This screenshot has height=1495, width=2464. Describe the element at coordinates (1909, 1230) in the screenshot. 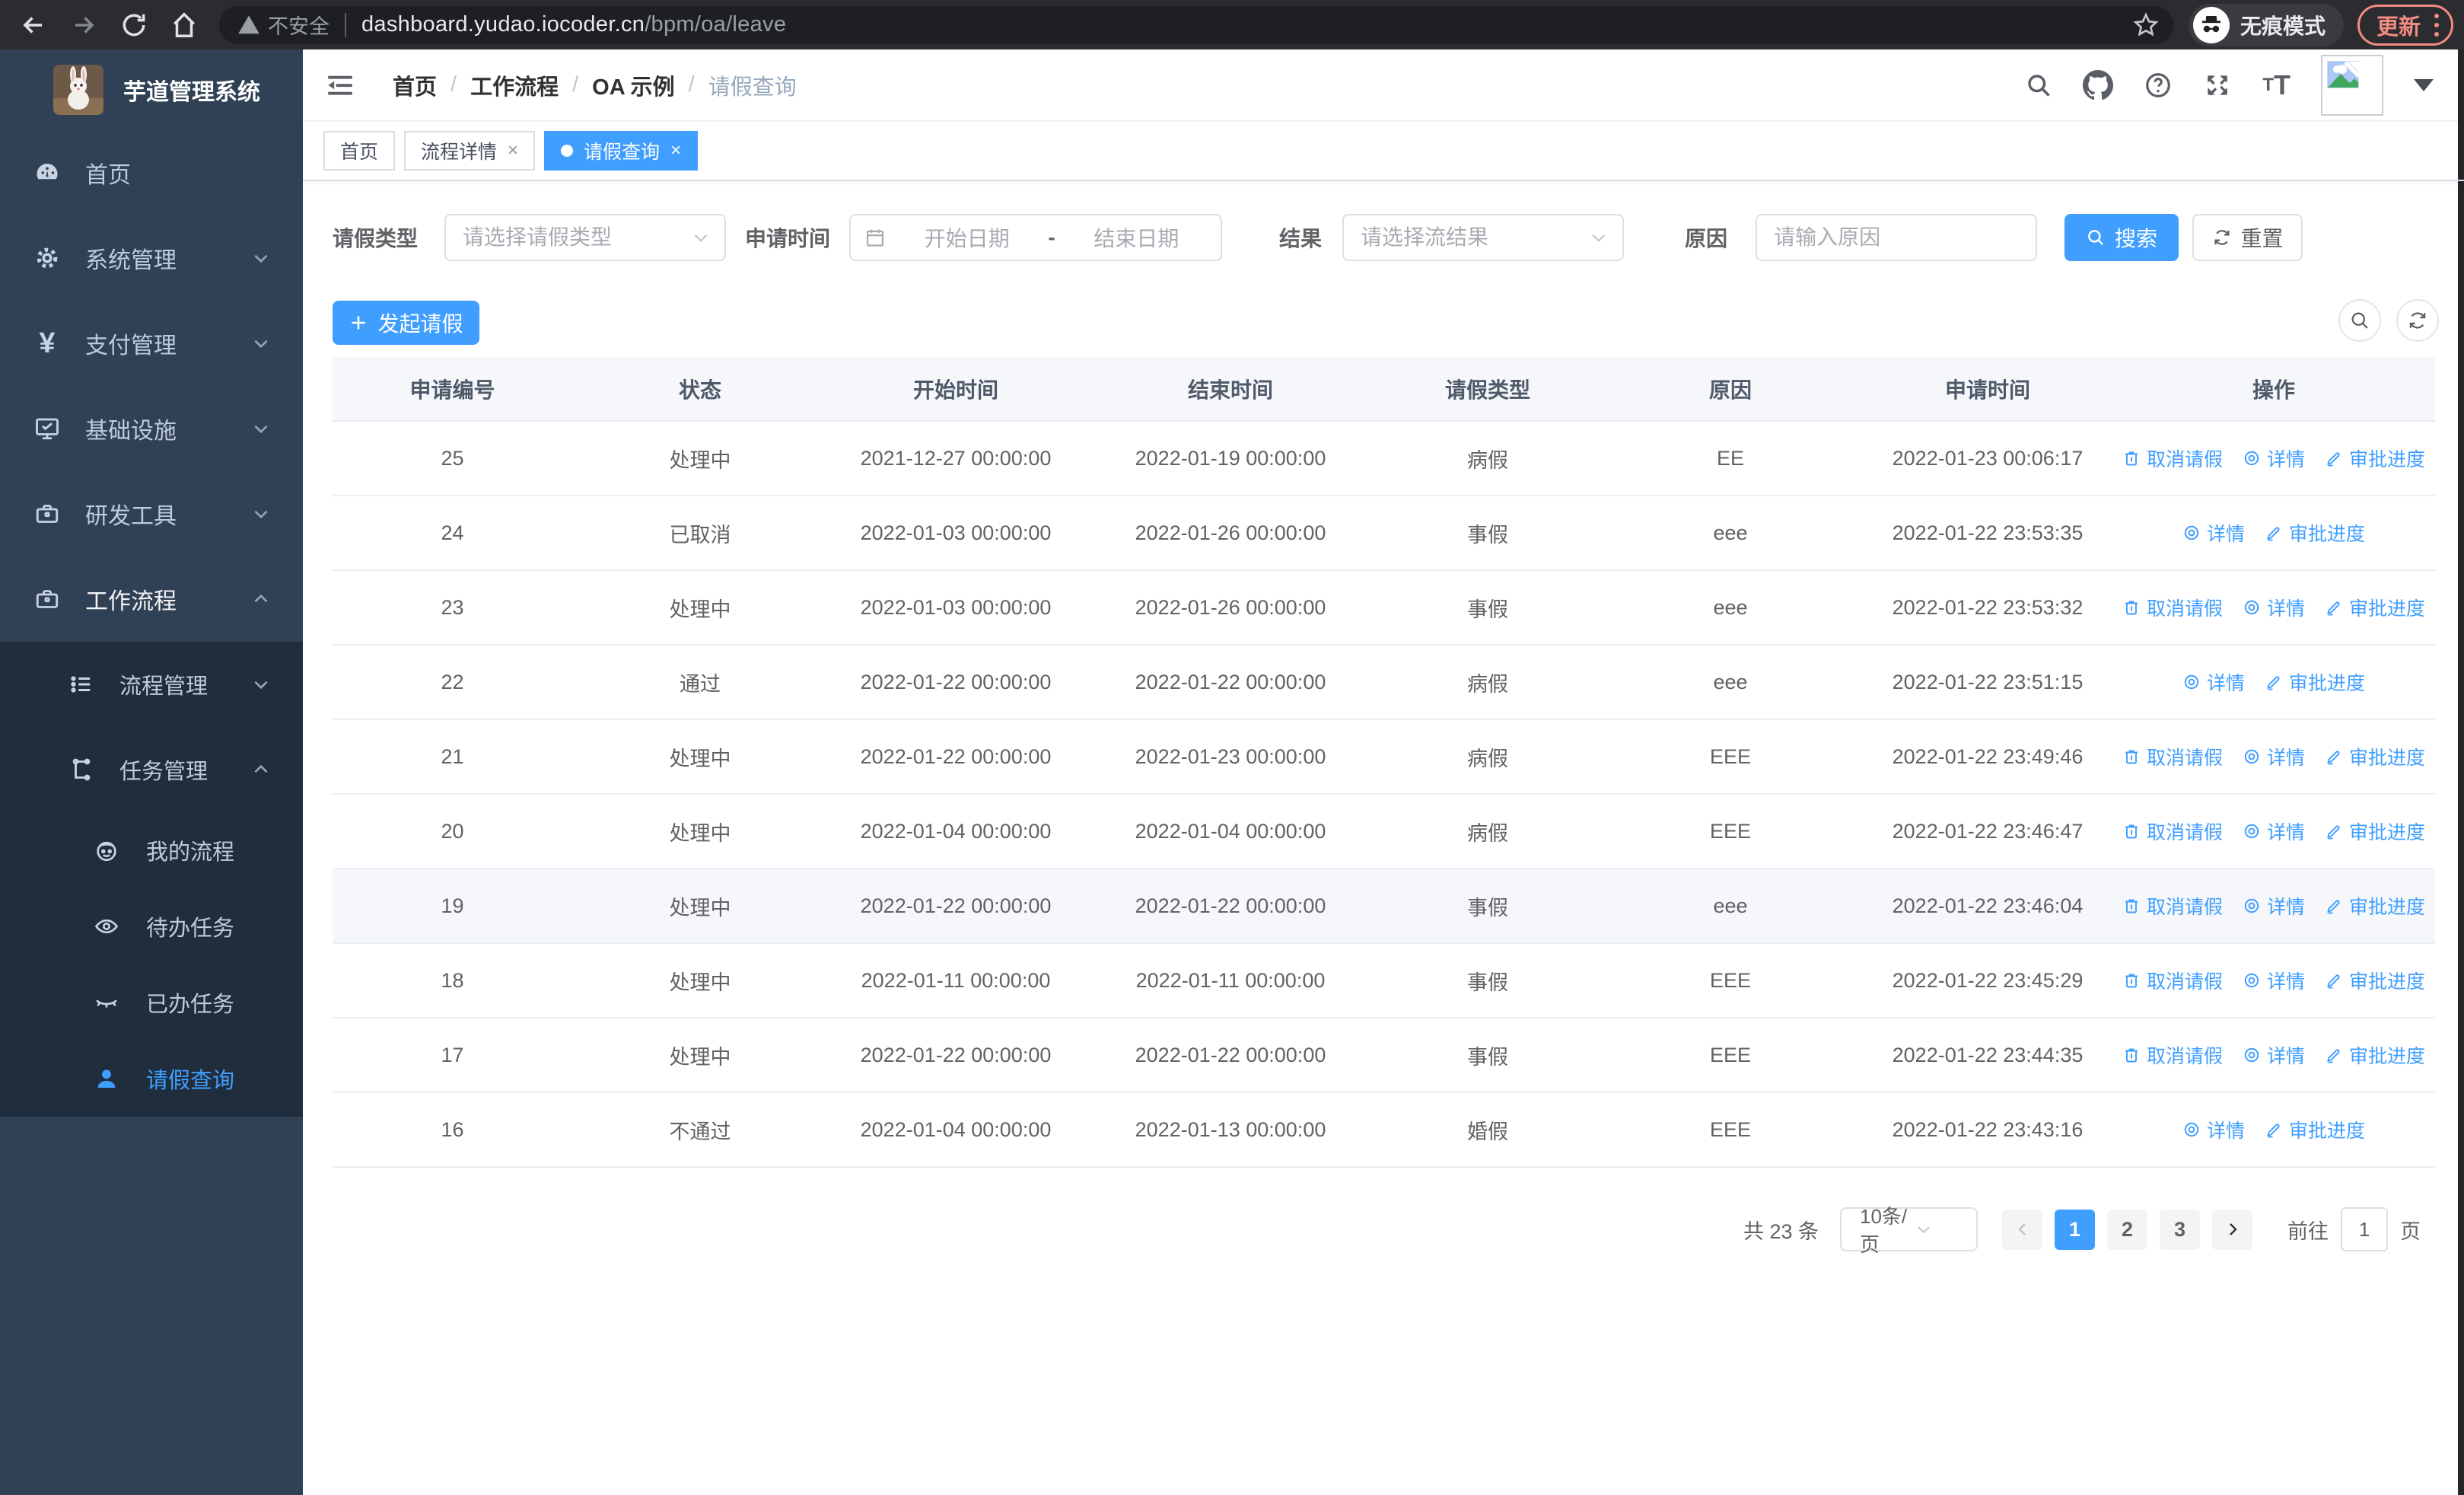

I see `page-size-select: 10条/页` at that location.